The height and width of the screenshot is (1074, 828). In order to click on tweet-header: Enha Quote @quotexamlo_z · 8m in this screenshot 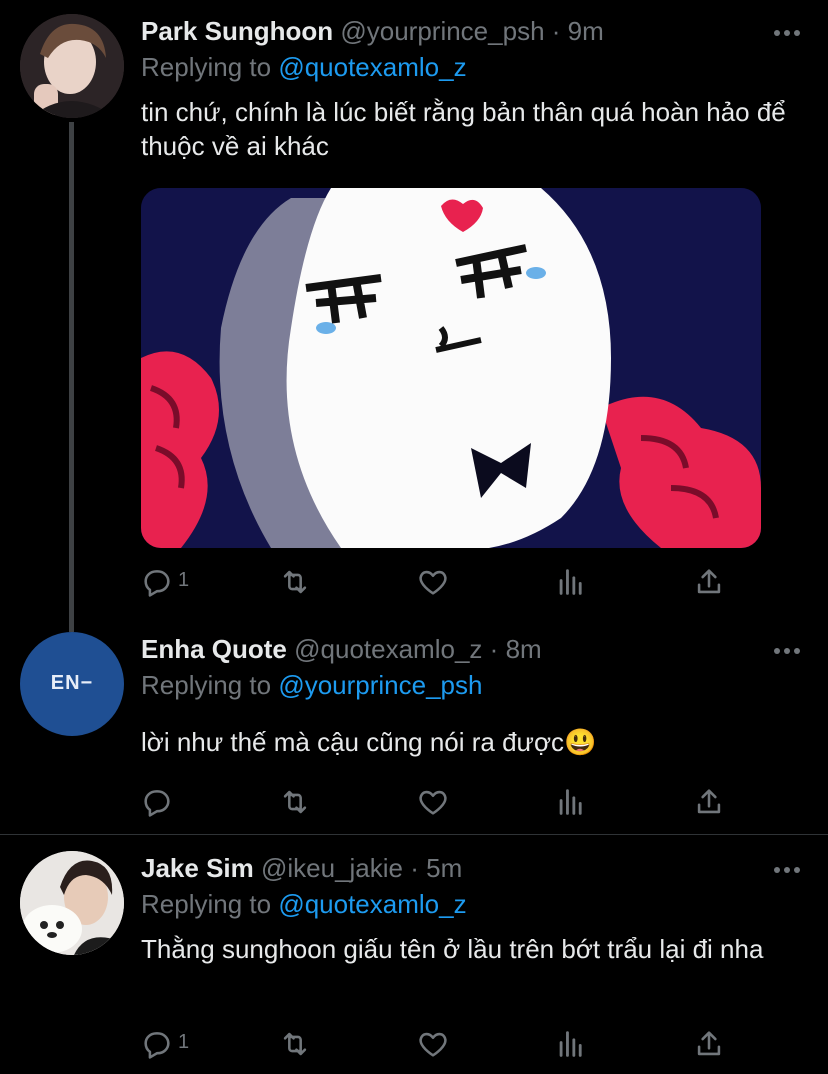, I will do `click(341, 649)`.